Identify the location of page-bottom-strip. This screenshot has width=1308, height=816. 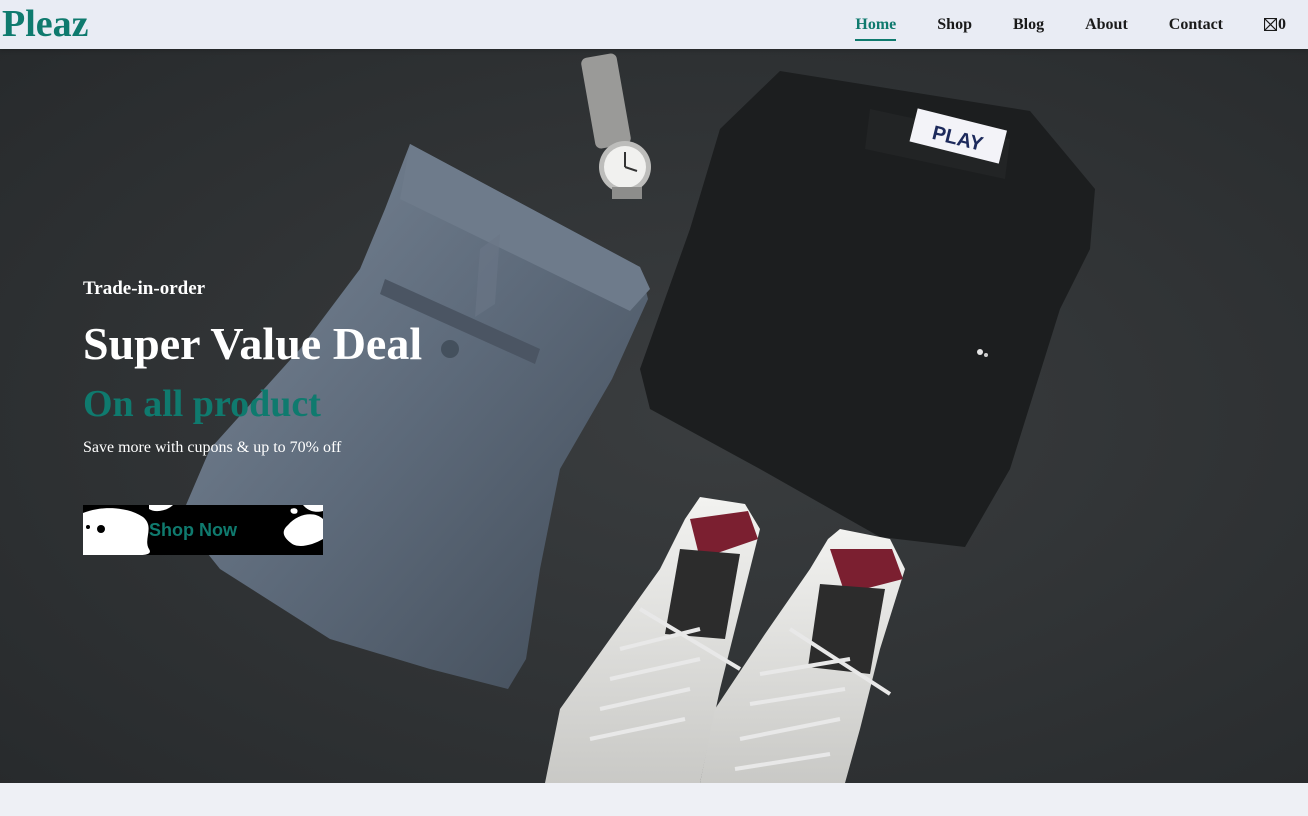
(654, 799).